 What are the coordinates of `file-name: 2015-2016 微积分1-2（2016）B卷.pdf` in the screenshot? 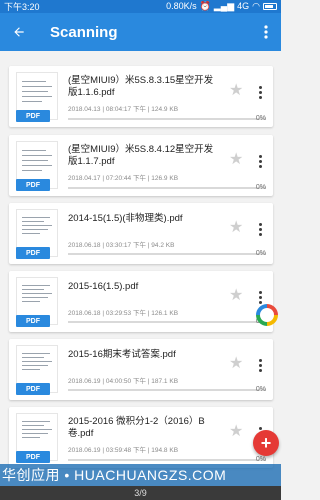 It's located at (136, 427).